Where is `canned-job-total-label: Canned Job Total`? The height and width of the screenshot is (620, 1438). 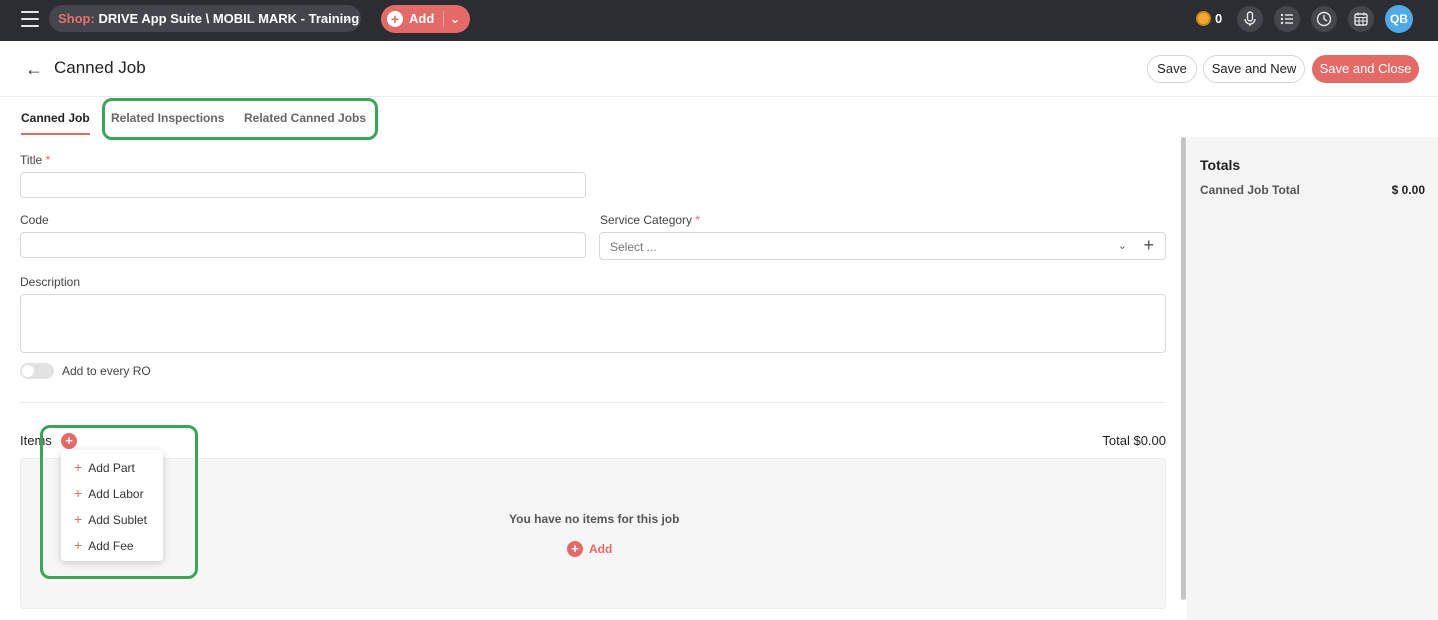
canned-job-total-label: Canned Job Total is located at coordinates (1250, 190).